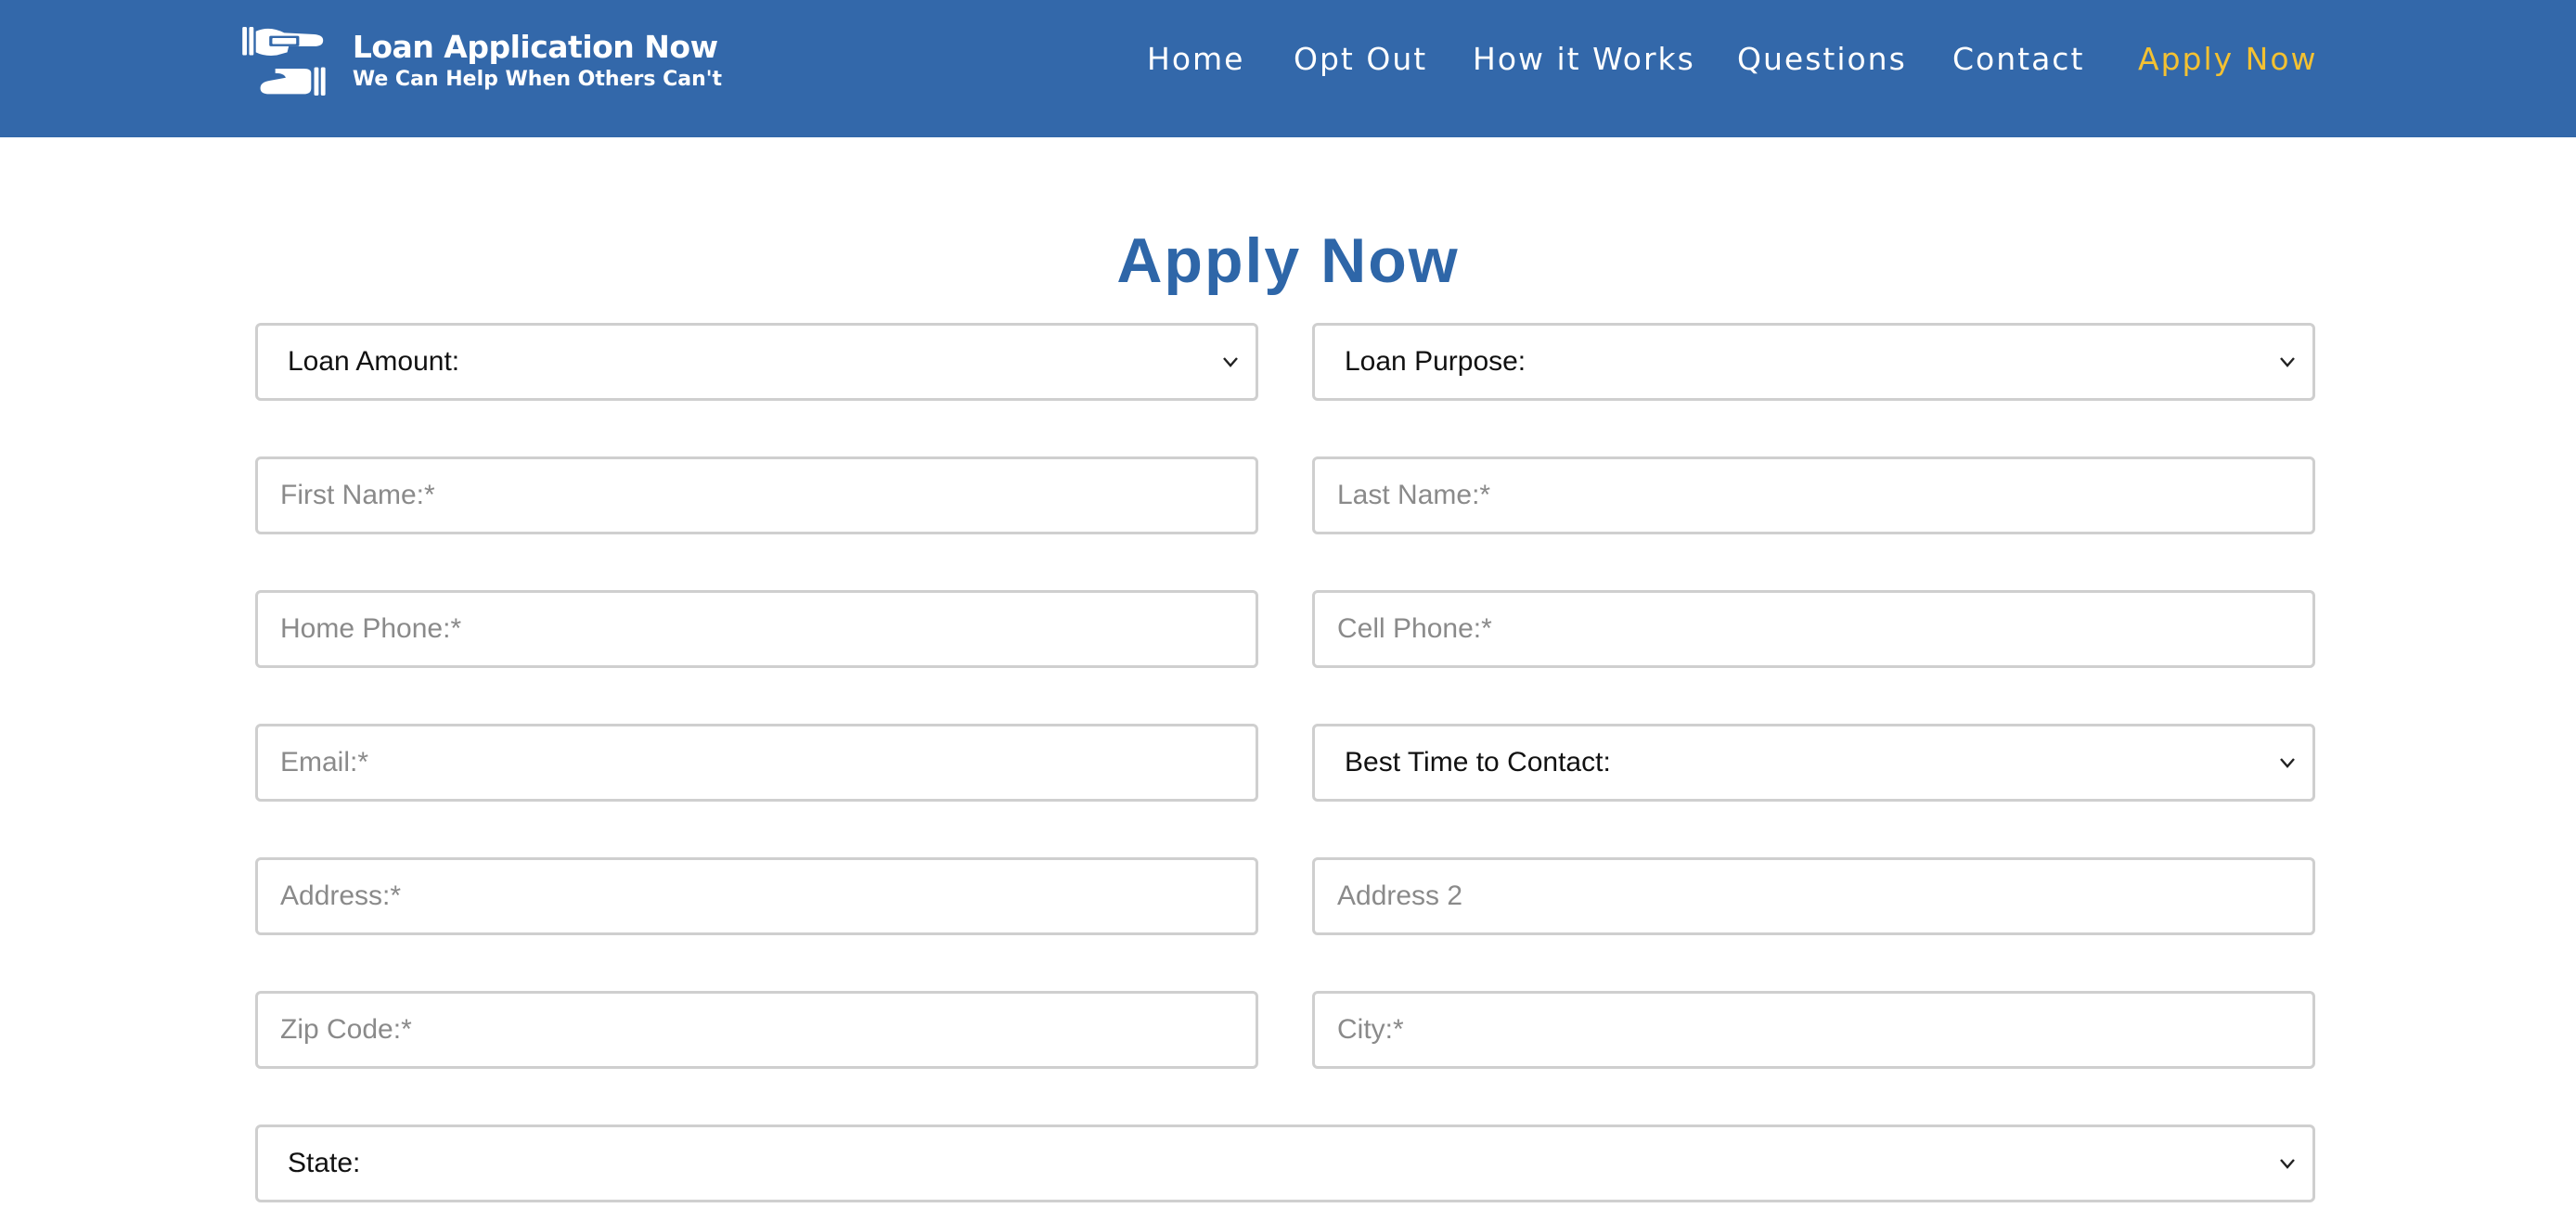 Image resolution: width=2576 pixels, height=1221 pixels. I want to click on home-phone-input, so click(757, 629).